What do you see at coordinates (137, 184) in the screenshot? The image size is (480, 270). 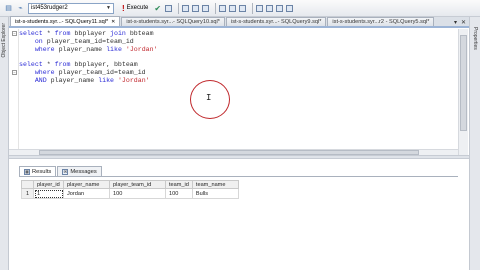 I see `column-header: player_team_id` at bounding box center [137, 184].